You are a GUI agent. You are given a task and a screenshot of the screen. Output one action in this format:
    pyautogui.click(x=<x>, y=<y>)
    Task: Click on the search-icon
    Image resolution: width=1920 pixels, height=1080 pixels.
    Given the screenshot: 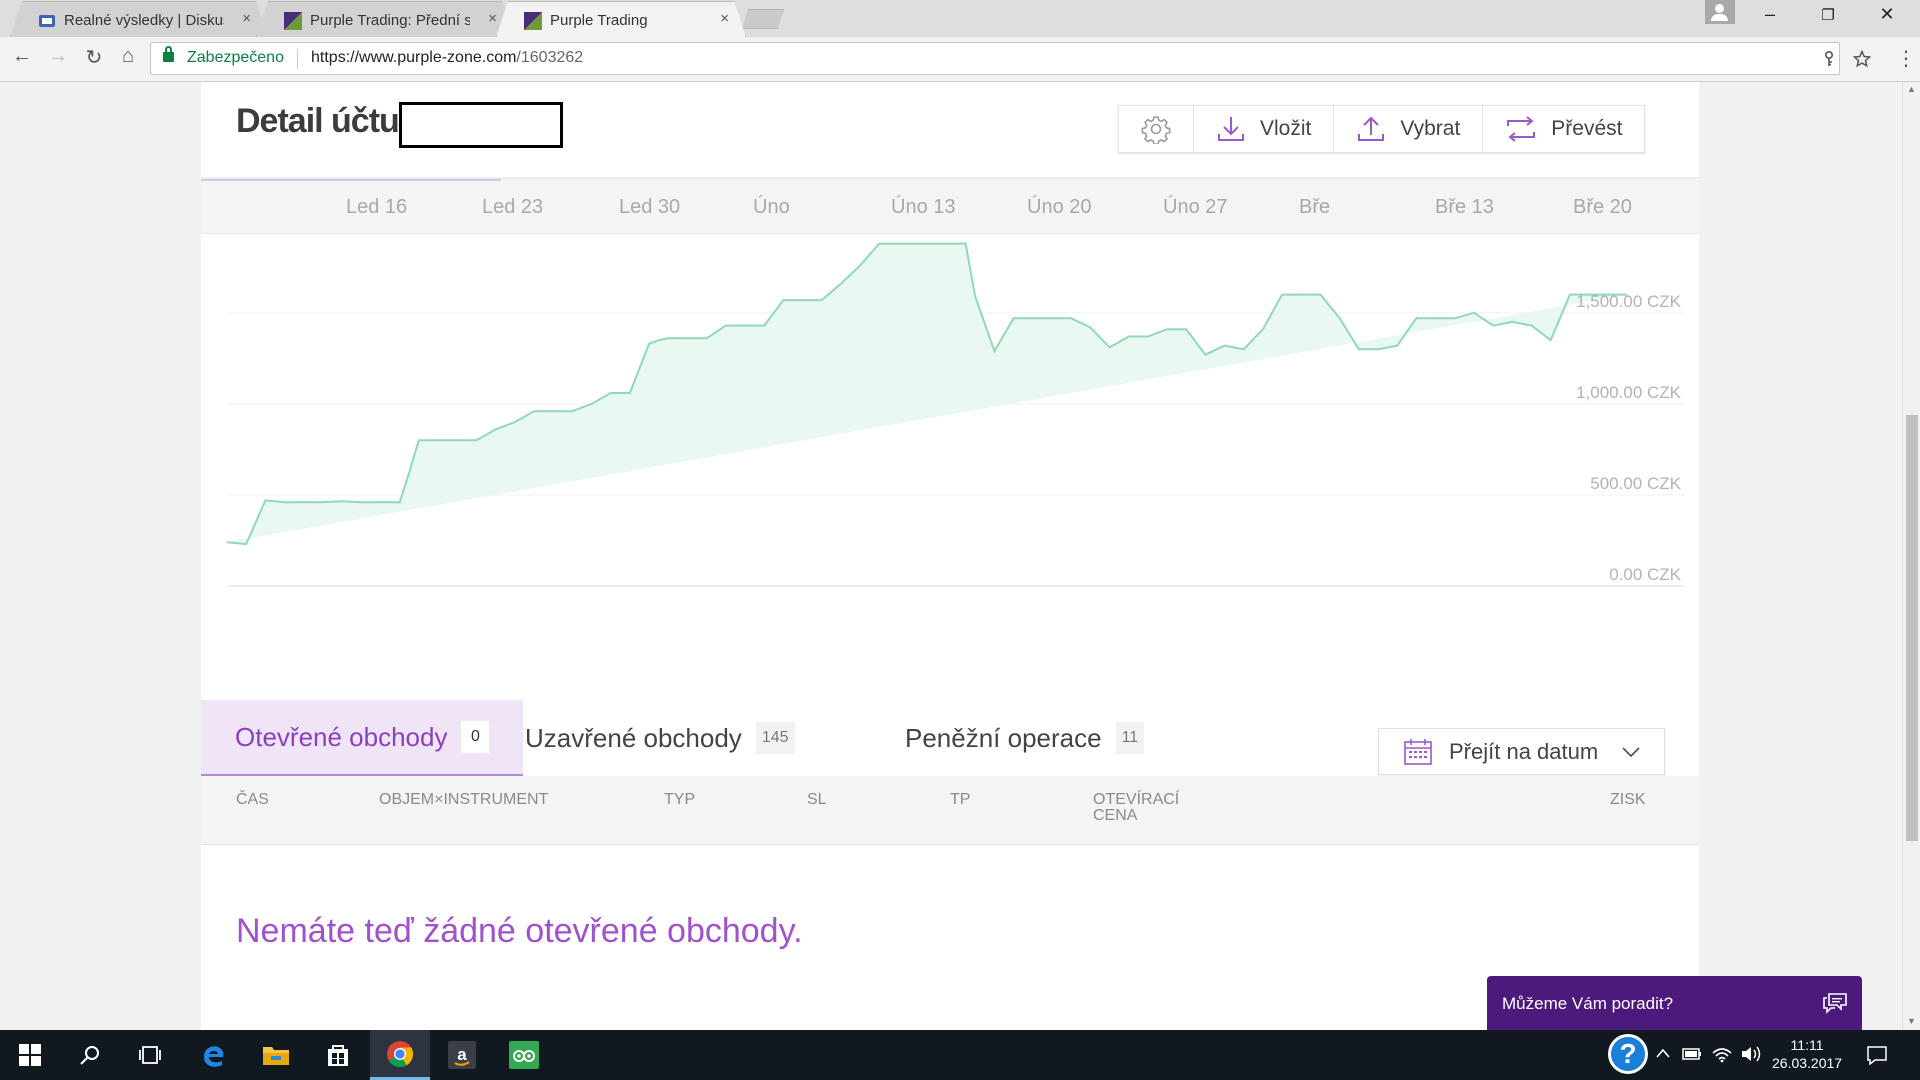 What is the action you would take?
    pyautogui.click(x=89, y=1055)
    